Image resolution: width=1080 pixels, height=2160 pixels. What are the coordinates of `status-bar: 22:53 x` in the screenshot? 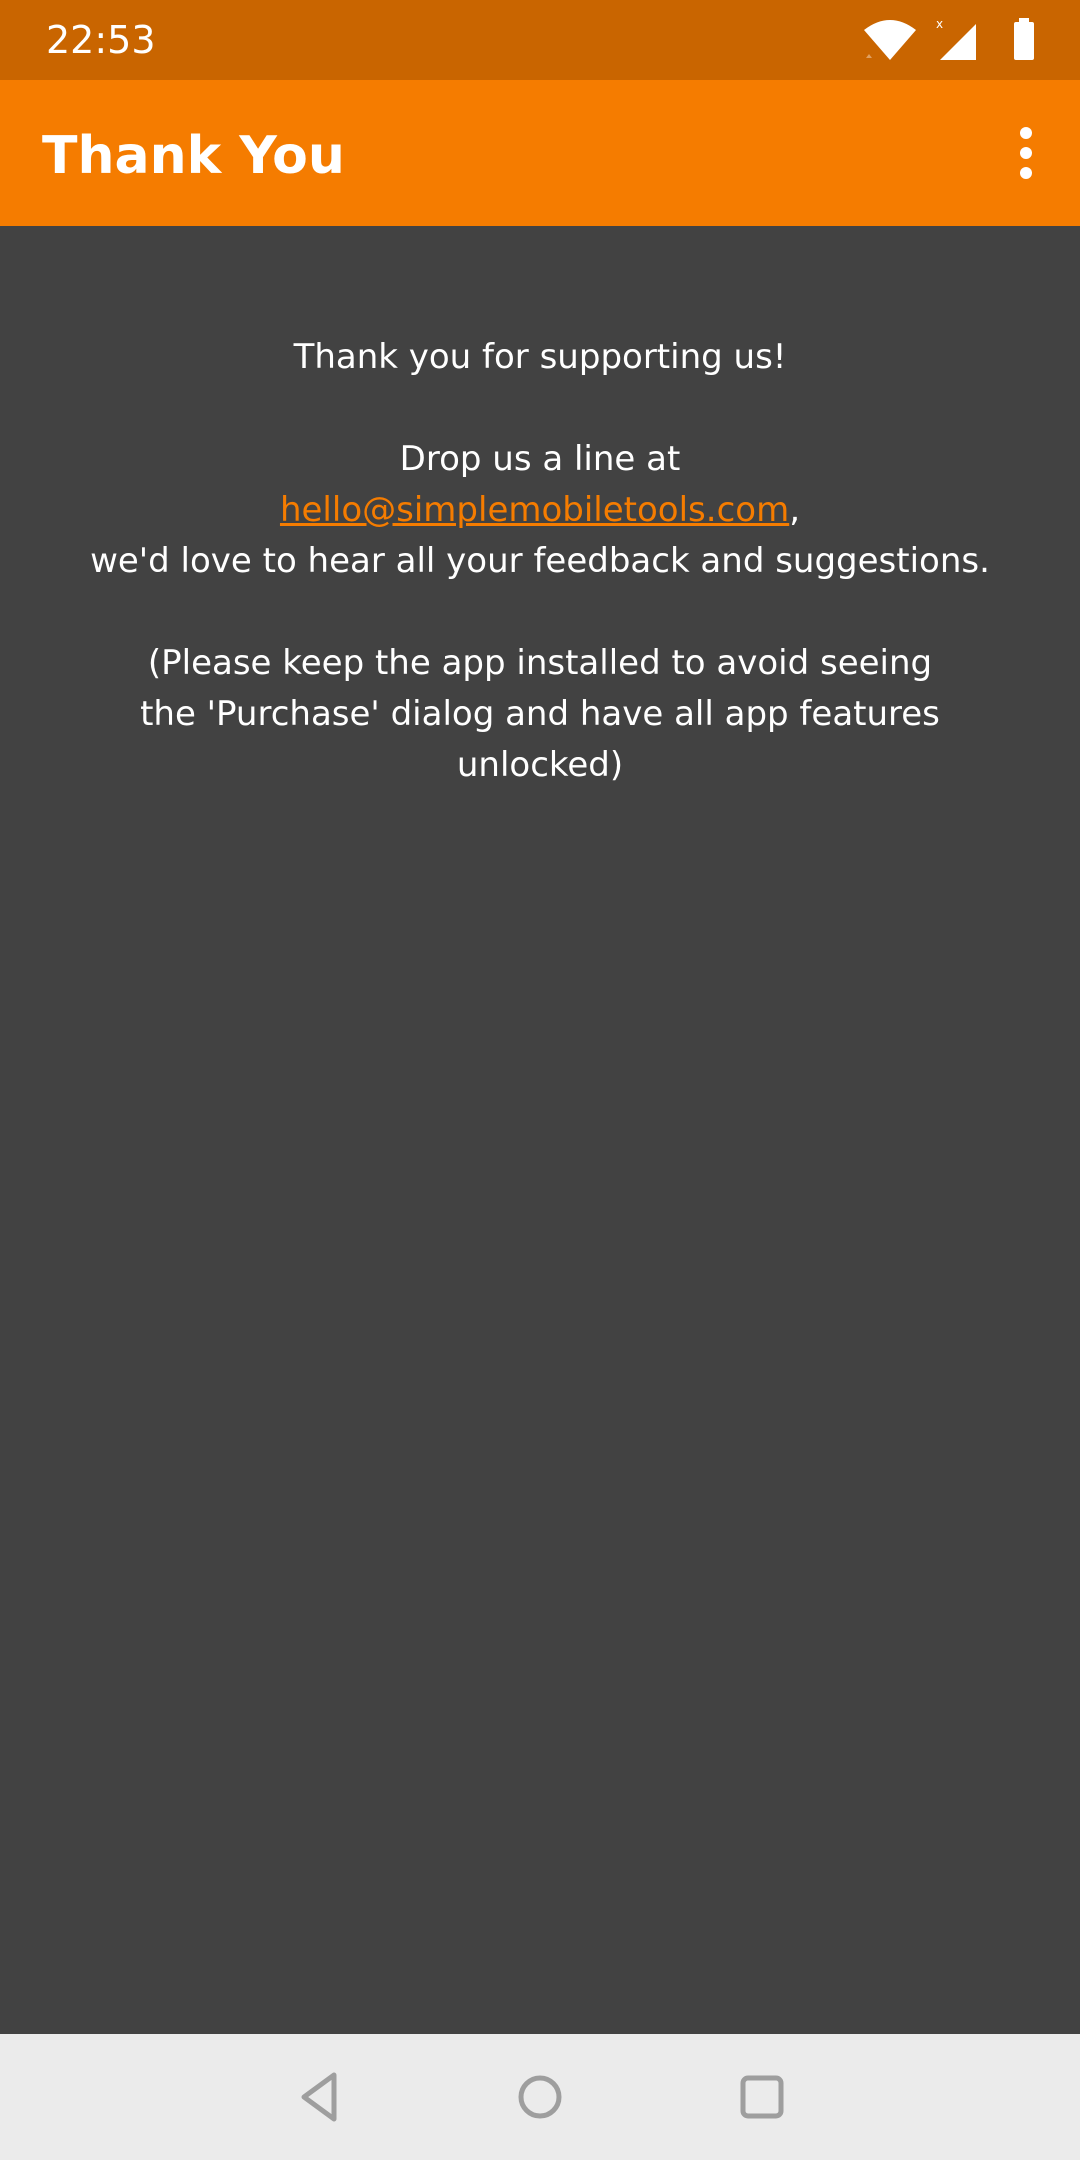 It's located at (540, 40).